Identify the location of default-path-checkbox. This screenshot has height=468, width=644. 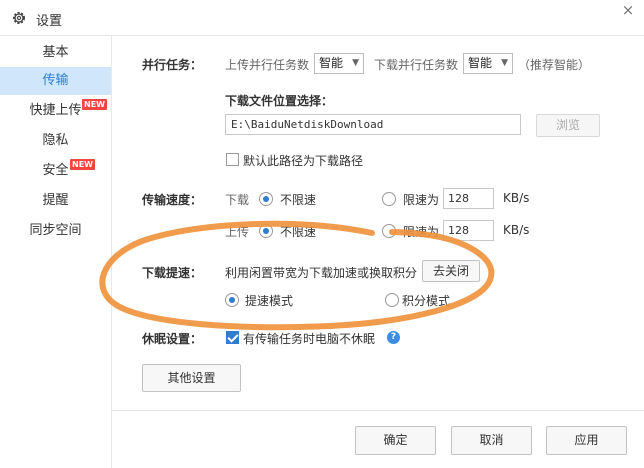
(232, 159).